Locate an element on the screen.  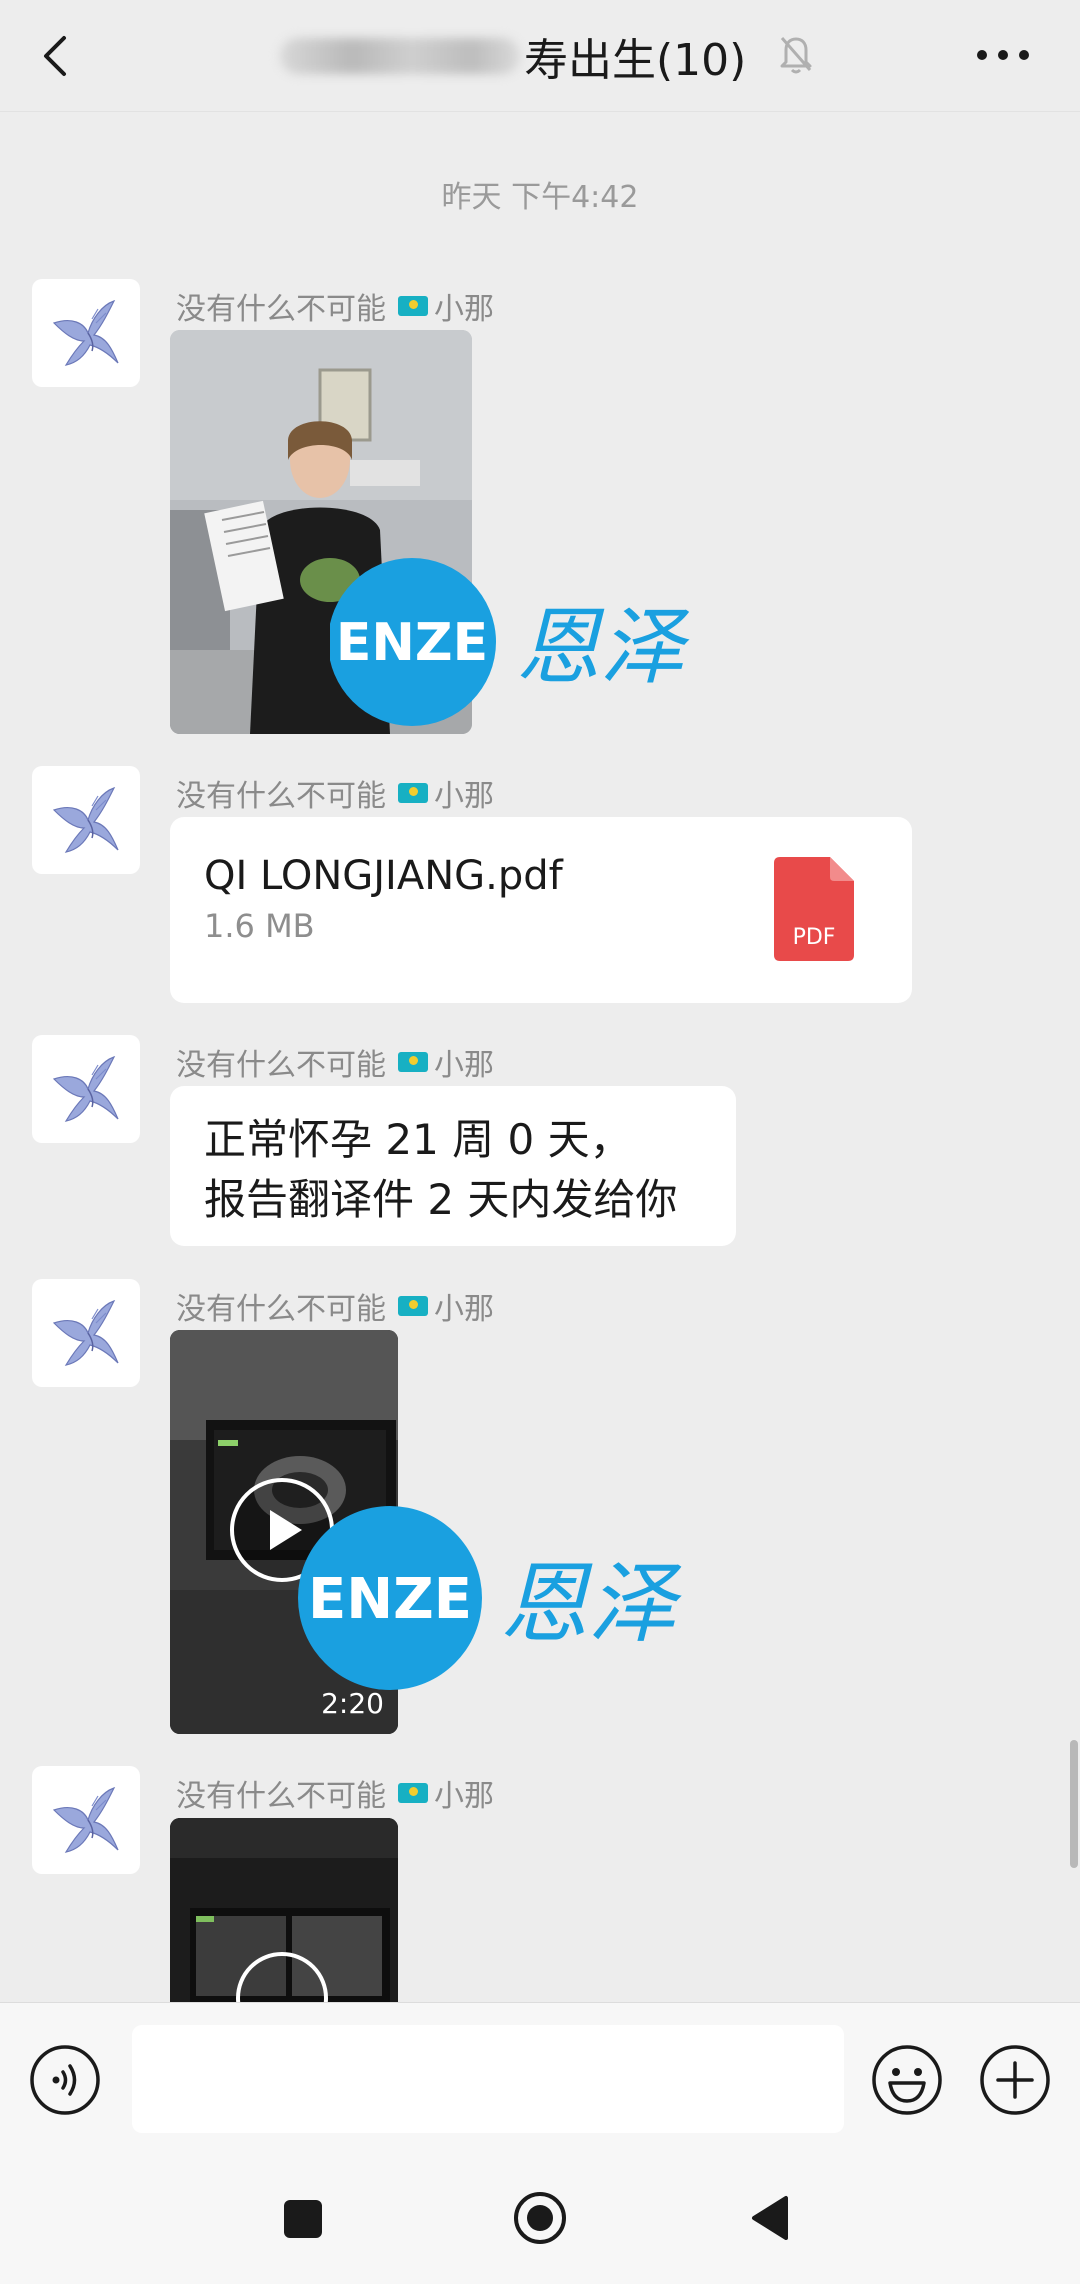
chat-header: 寿出生(10) is located at coordinates (540, 56).